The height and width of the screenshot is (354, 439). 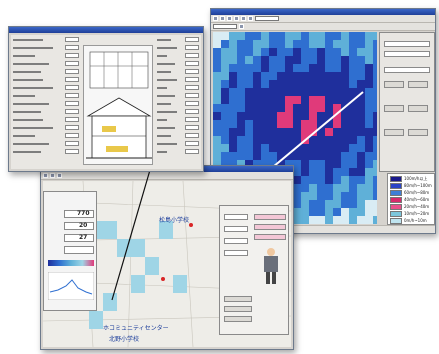 I want to click on zoom-out-icon, so click(x=236, y=18).